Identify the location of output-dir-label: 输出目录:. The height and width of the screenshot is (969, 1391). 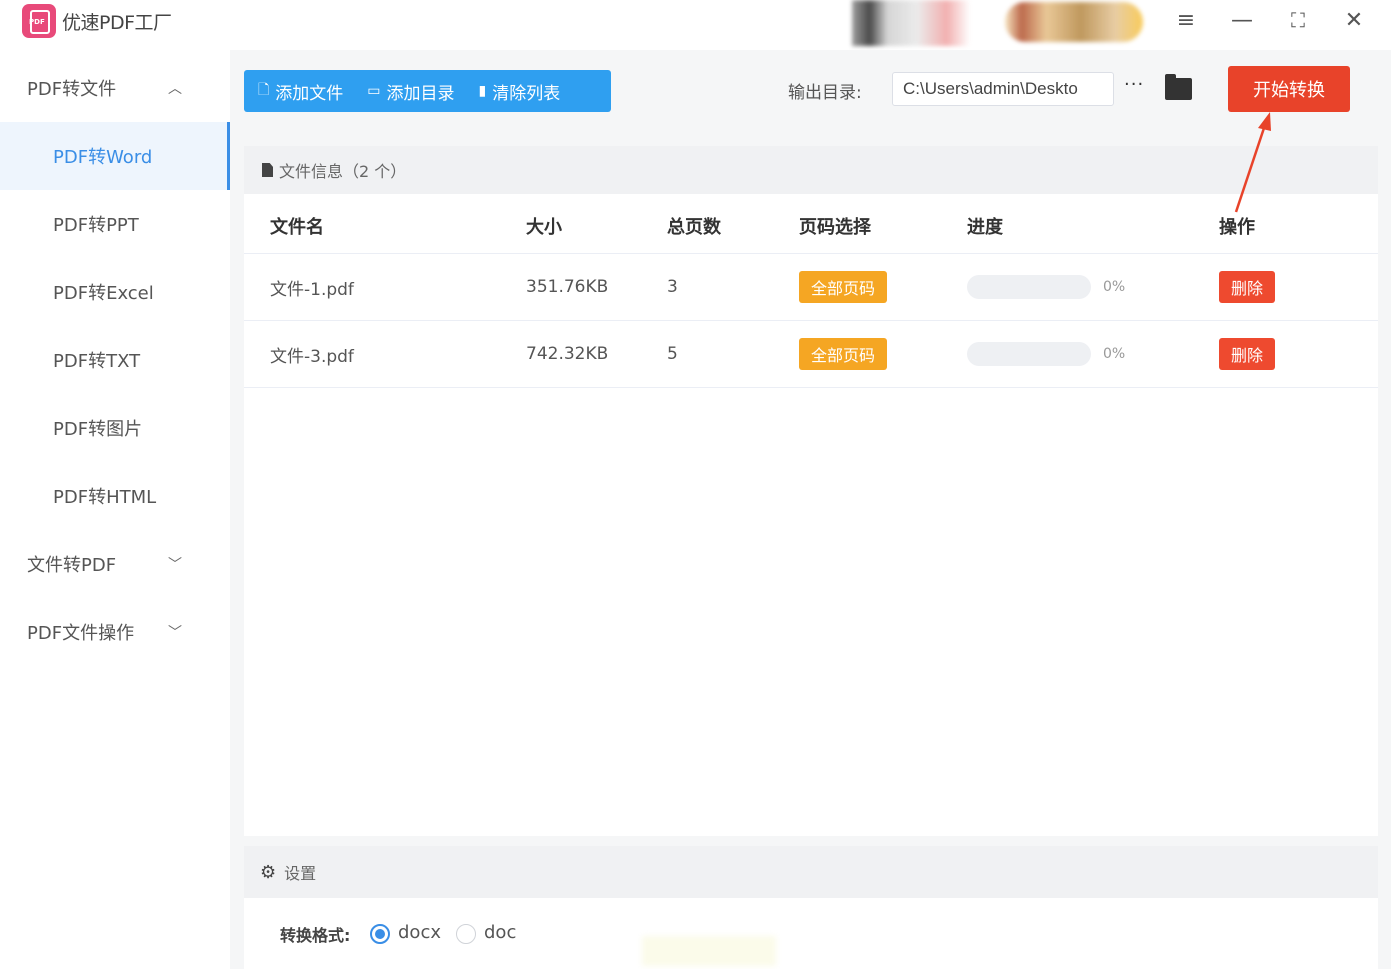
(825, 93).